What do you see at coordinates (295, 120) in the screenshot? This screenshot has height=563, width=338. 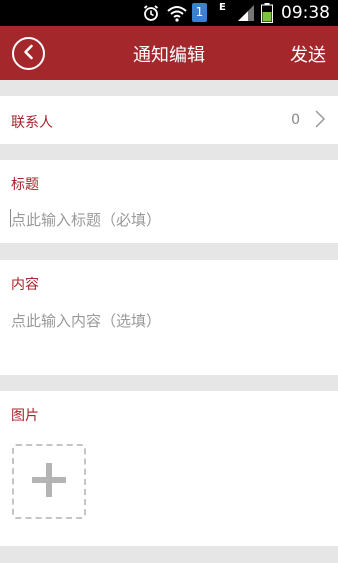 I see `contacts-count: 0` at bounding box center [295, 120].